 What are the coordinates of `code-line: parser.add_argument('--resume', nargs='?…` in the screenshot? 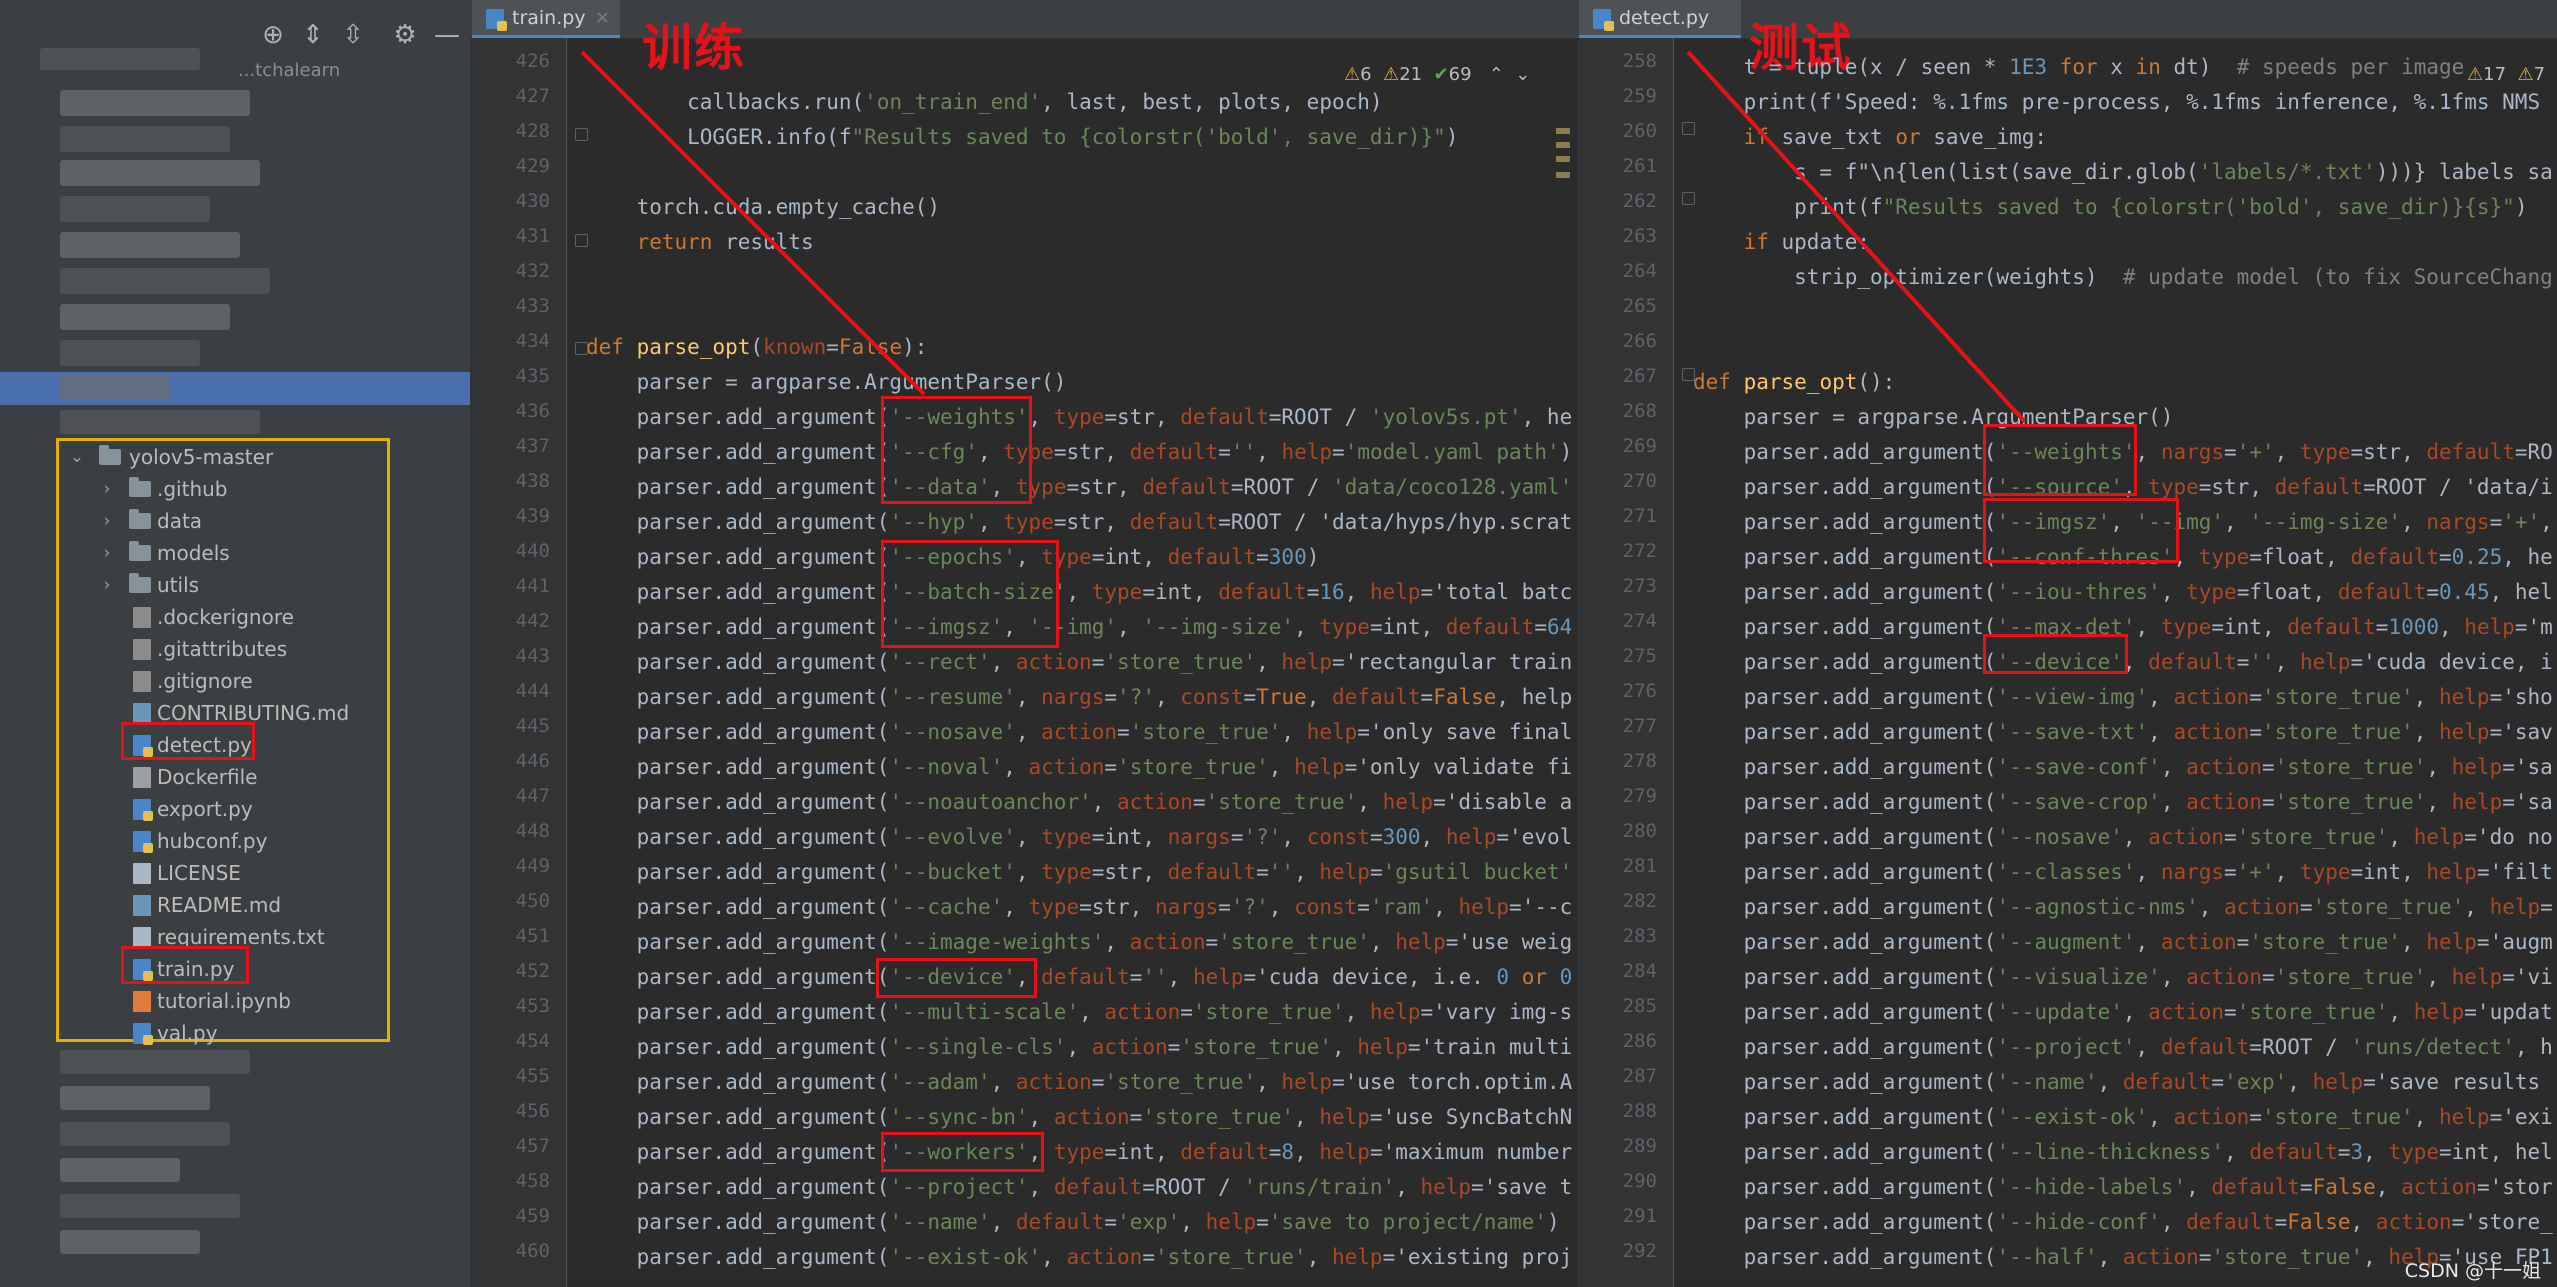 It's located at (1079, 697).